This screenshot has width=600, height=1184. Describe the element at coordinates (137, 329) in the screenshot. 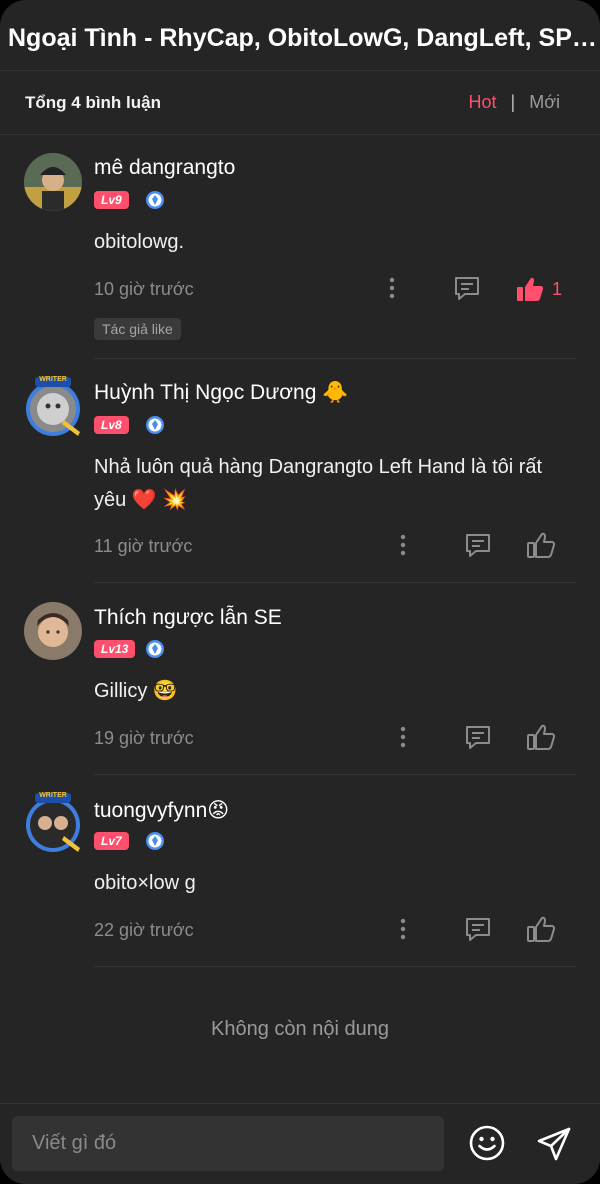

I see `author-liked-tag: Tác giả like` at that location.